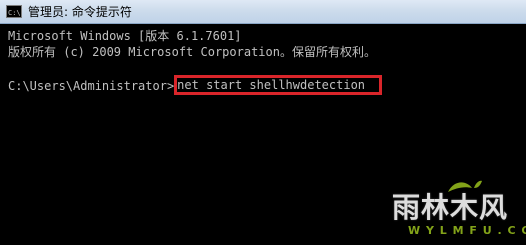  I want to click on watermark-text: 雨林木风, so click(450, 207).